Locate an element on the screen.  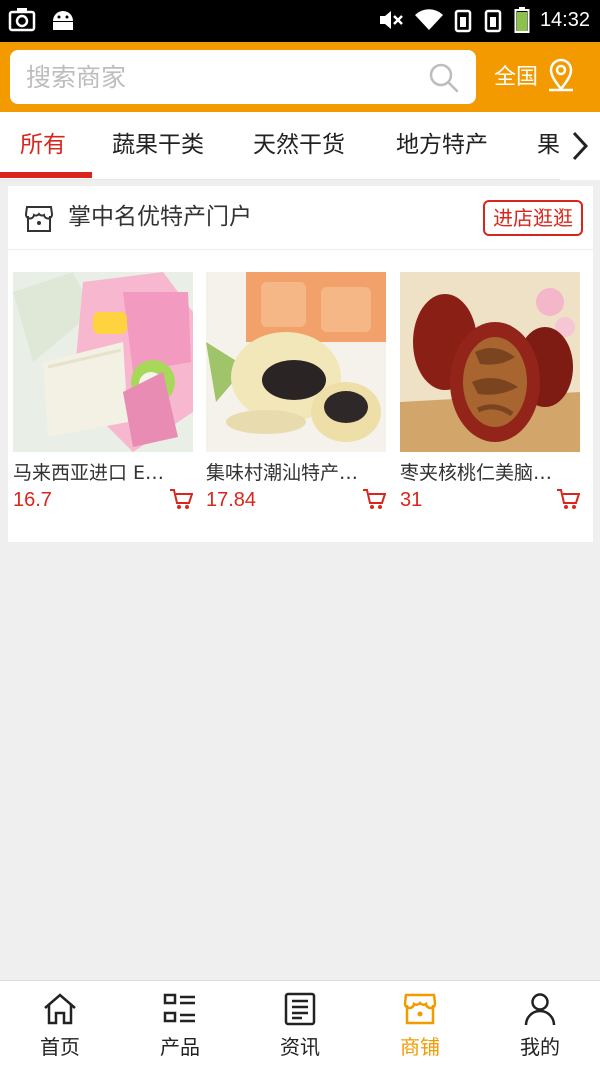
product-image-coconut-candy is located at coordinates (103, 362).